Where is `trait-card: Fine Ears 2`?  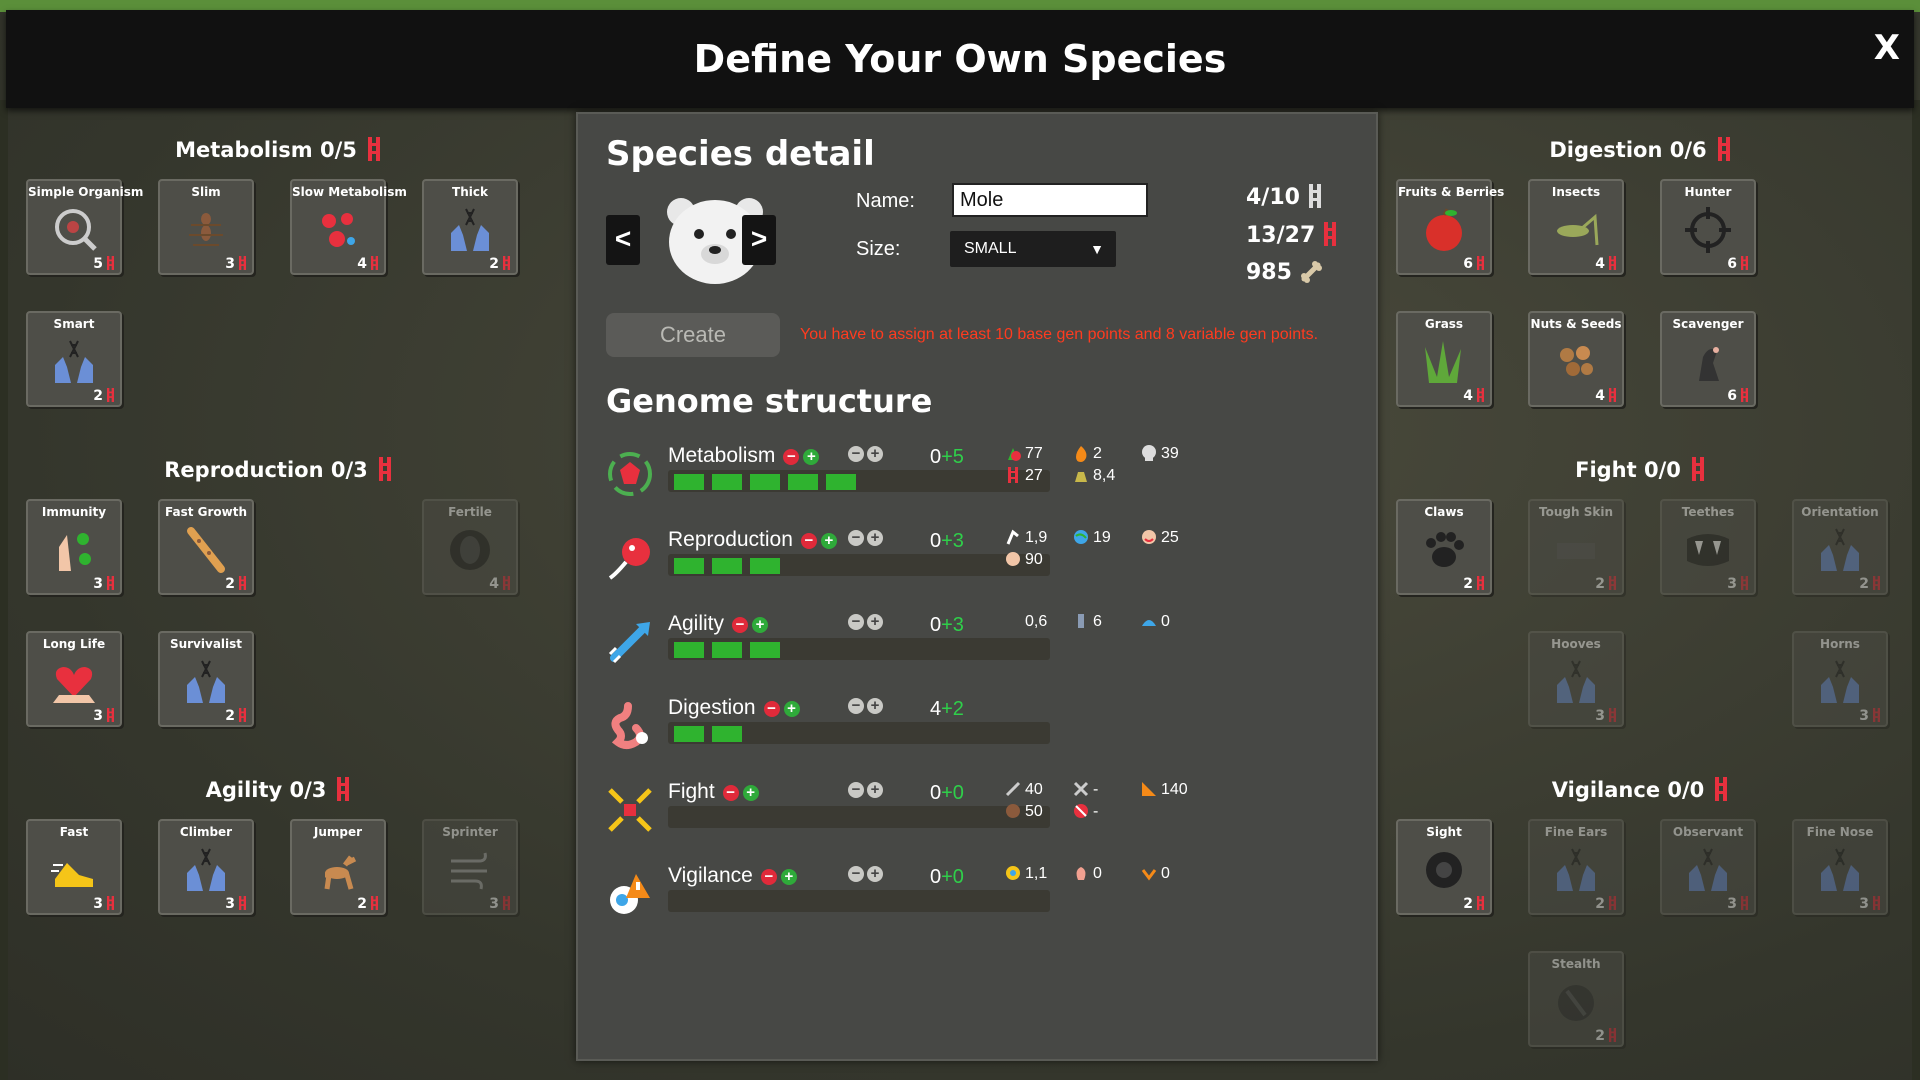 trait-card: Fine Ears 2 is located at coordinates (1576, 867).